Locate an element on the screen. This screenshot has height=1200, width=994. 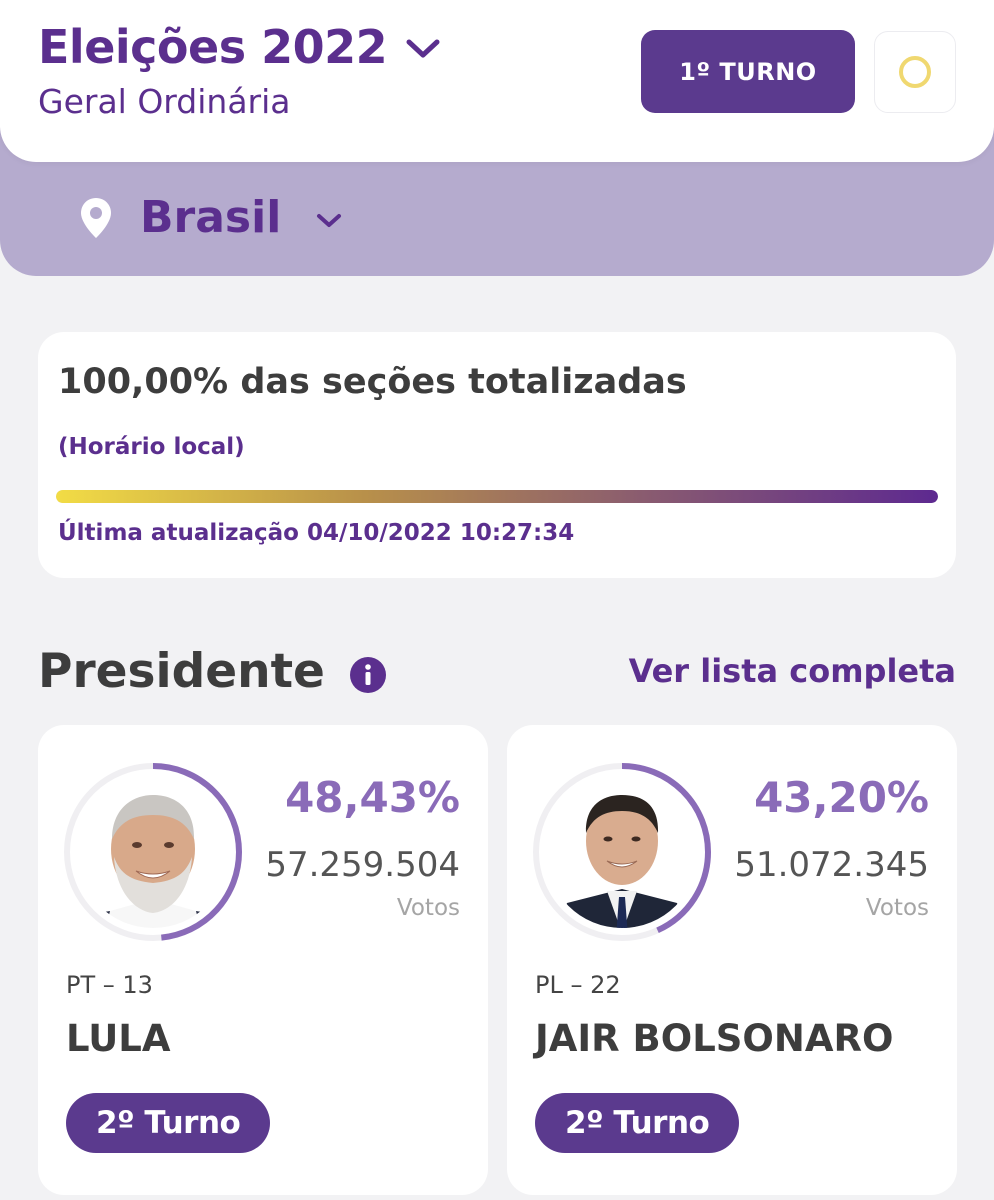
location-selector: Brasil is located at coordinates (210, 217).